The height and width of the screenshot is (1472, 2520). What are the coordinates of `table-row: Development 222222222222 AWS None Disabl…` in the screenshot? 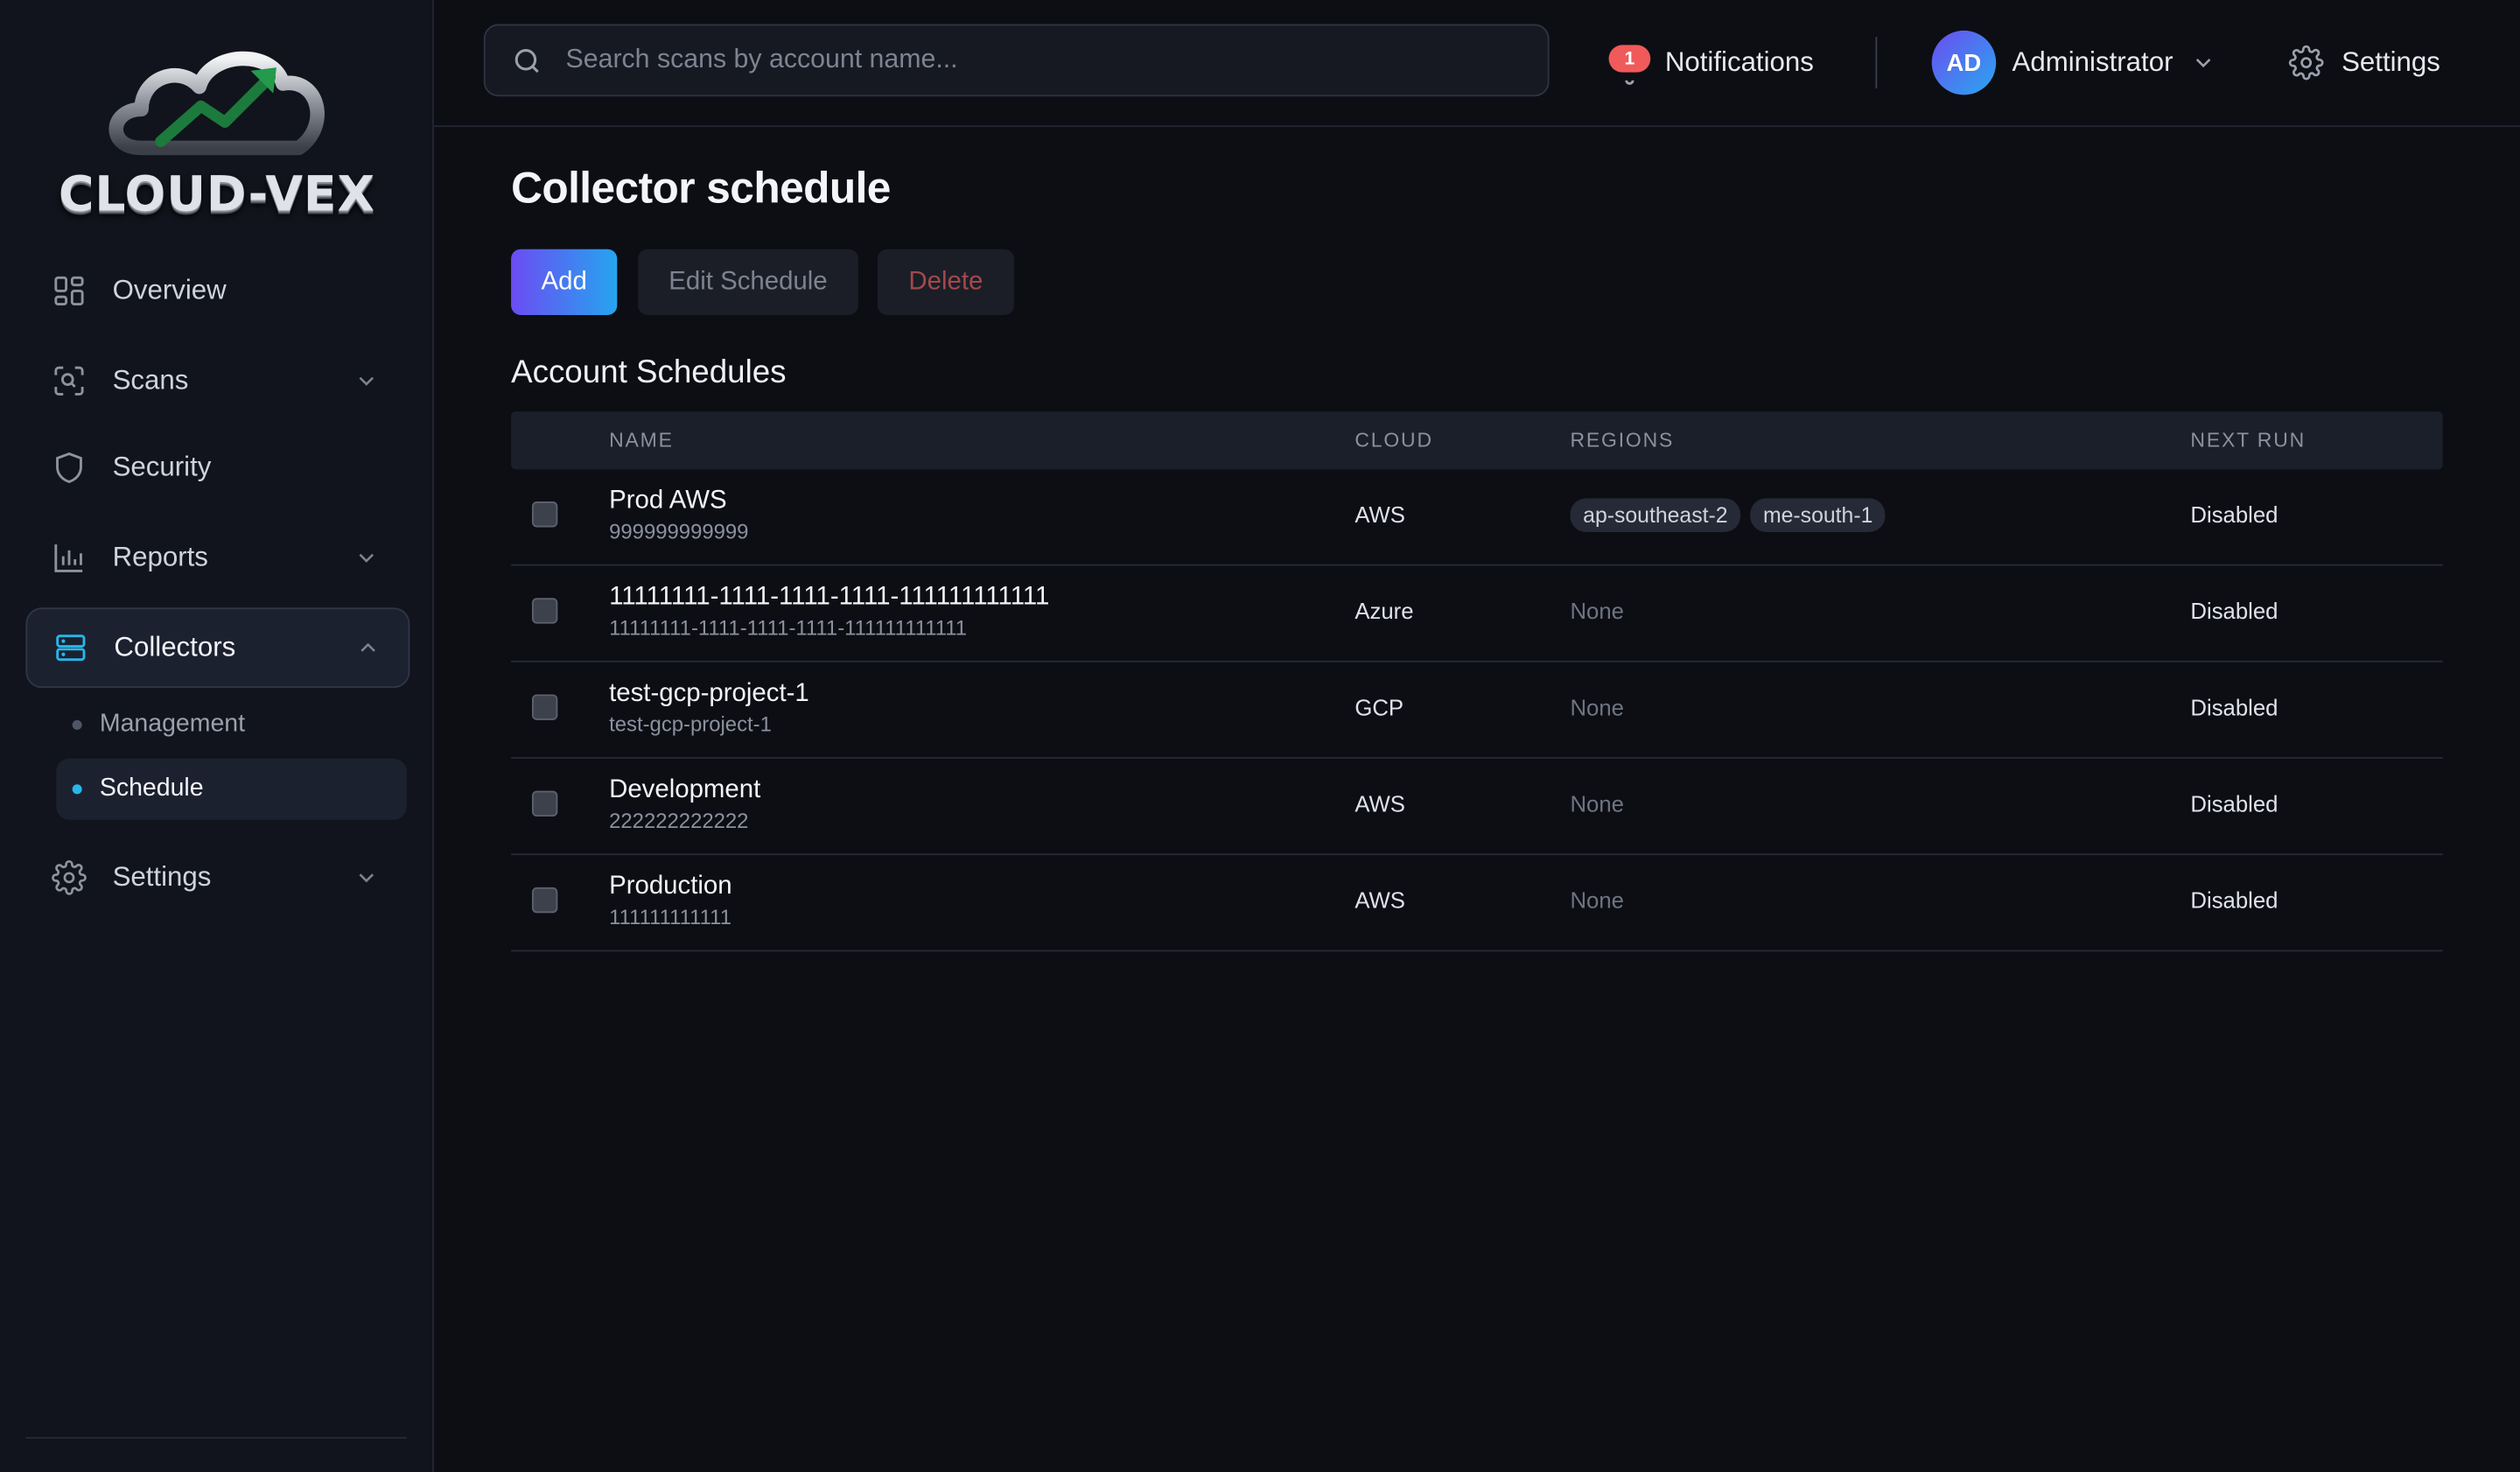 It's located at (1477, 807).